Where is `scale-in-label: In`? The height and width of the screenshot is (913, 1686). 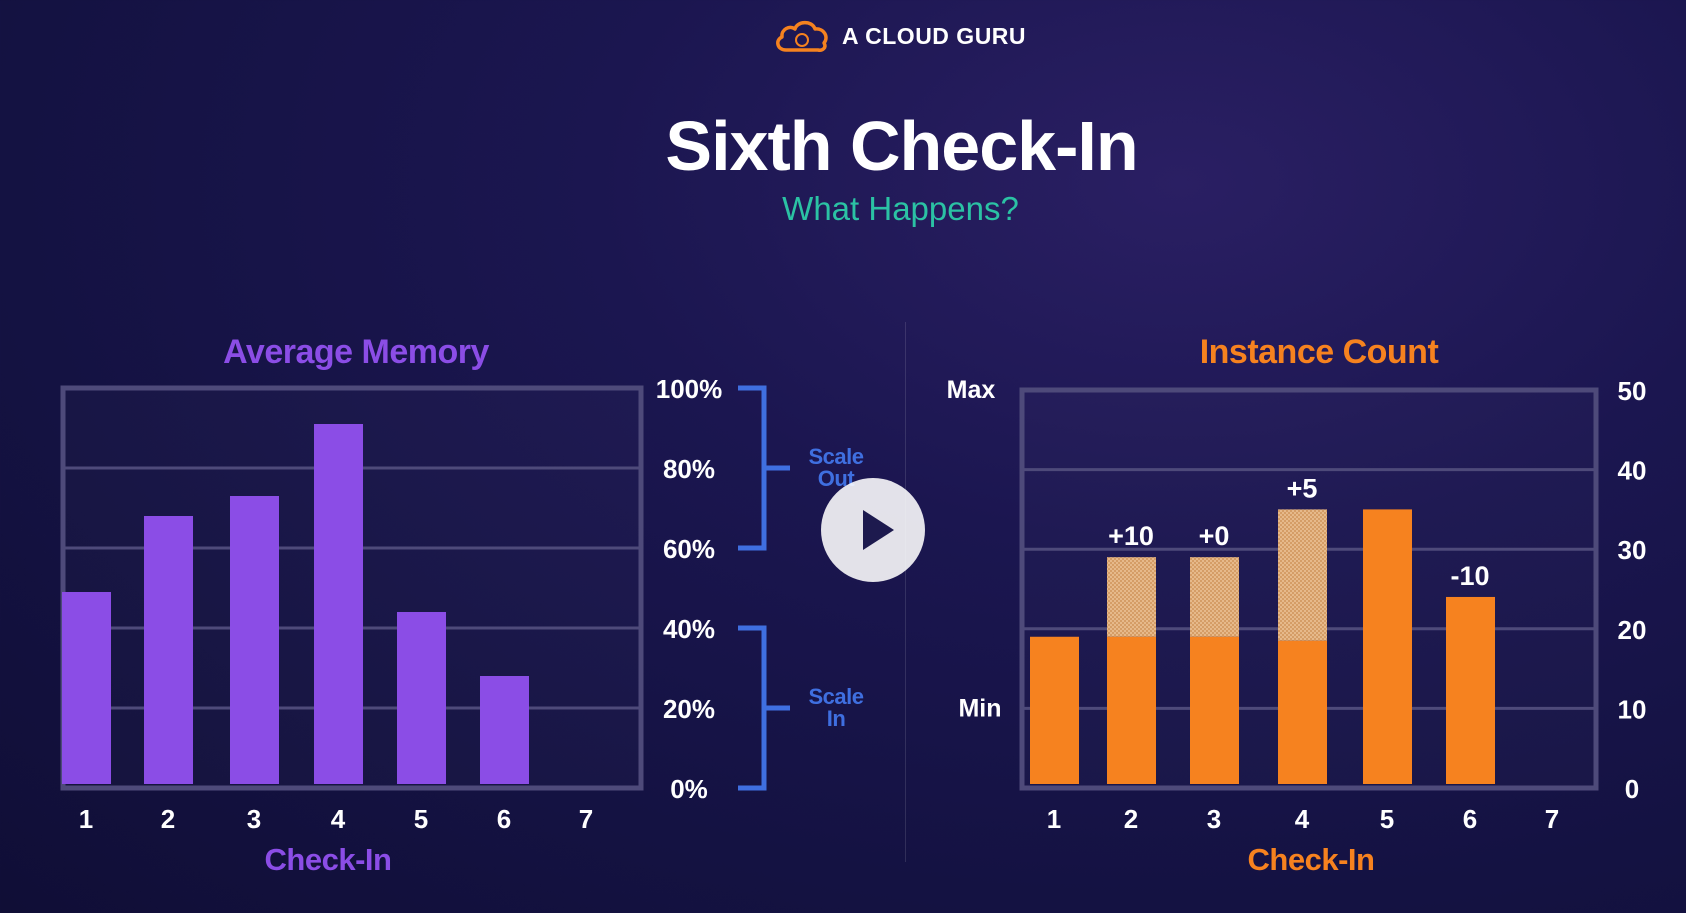 scale-in-label: In is located at coordinates (836, 718).